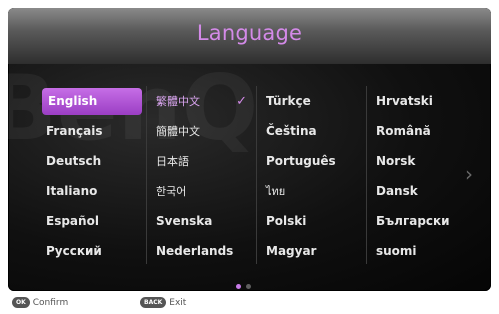 This screenshot has width=499, height=314. Describe the element at coordinates (248, 286) in the screenshot. I see `page-dot` at that location.